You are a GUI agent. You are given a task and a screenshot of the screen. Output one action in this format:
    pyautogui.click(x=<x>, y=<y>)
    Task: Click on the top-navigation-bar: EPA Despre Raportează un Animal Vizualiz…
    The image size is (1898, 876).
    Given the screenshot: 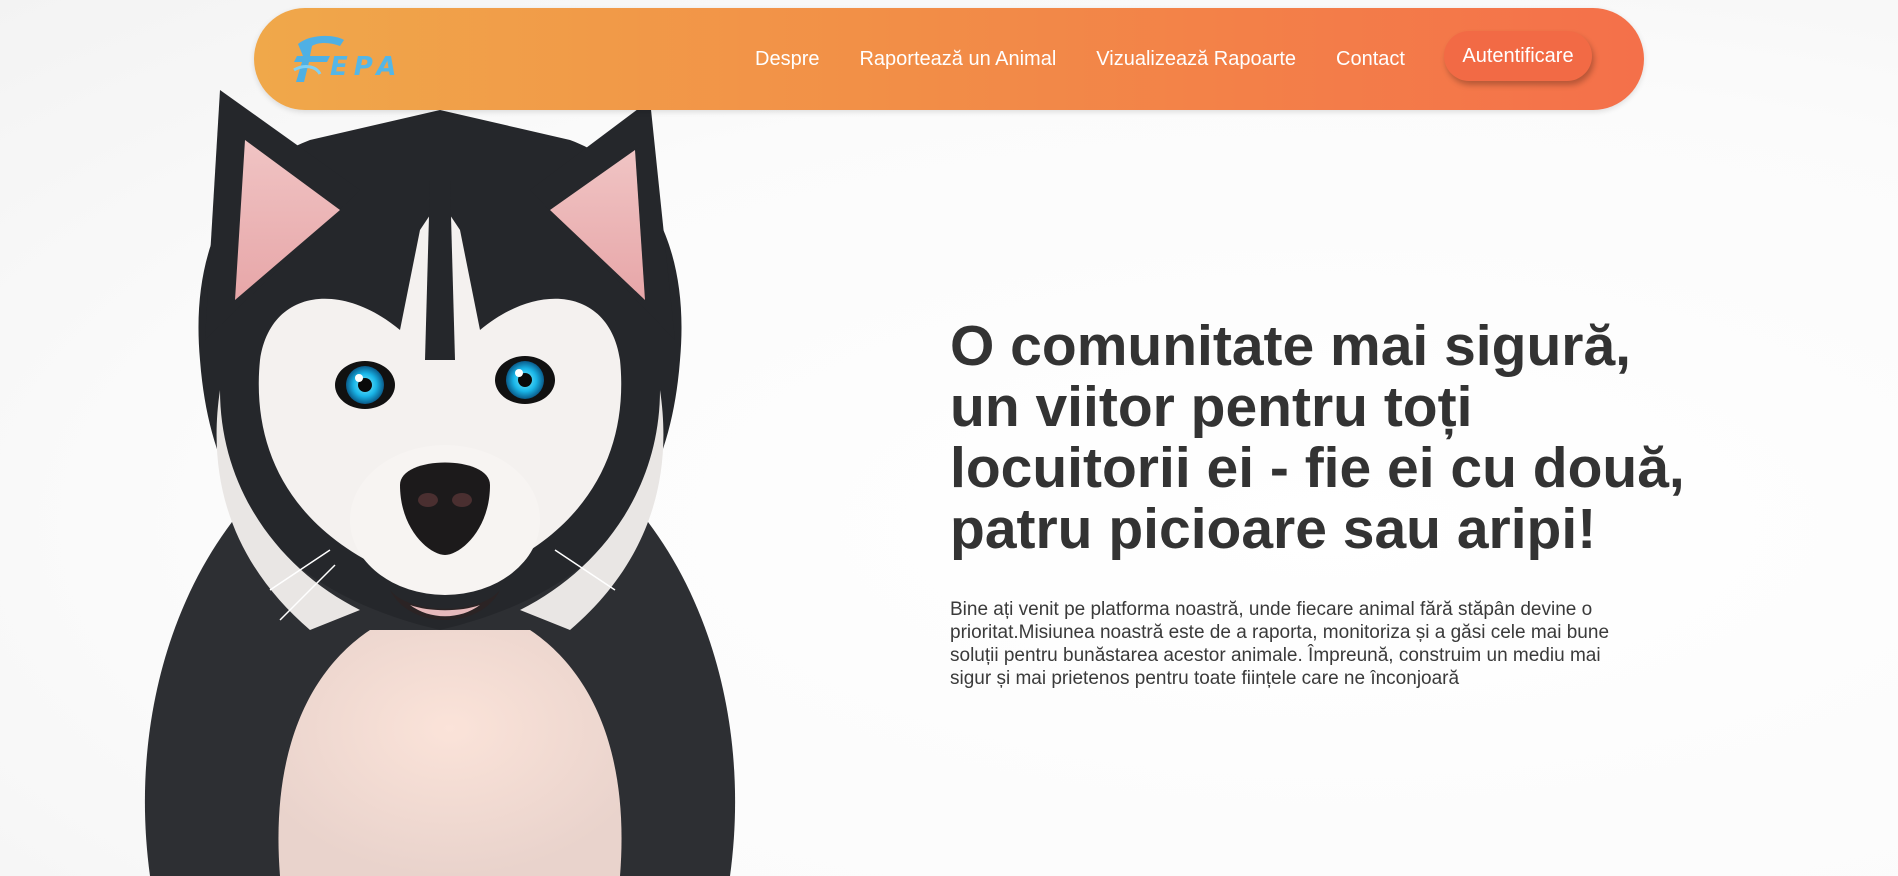 What is the action you would take?
    pyautogui.click(x=949, y=59)
    